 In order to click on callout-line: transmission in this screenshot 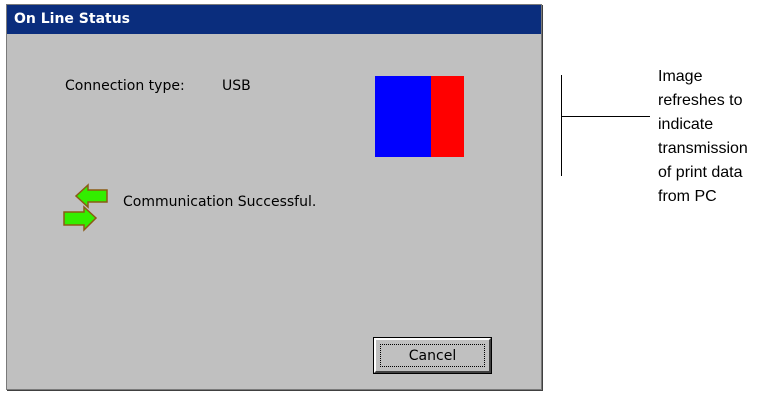, I will do `click(703, 148)`.